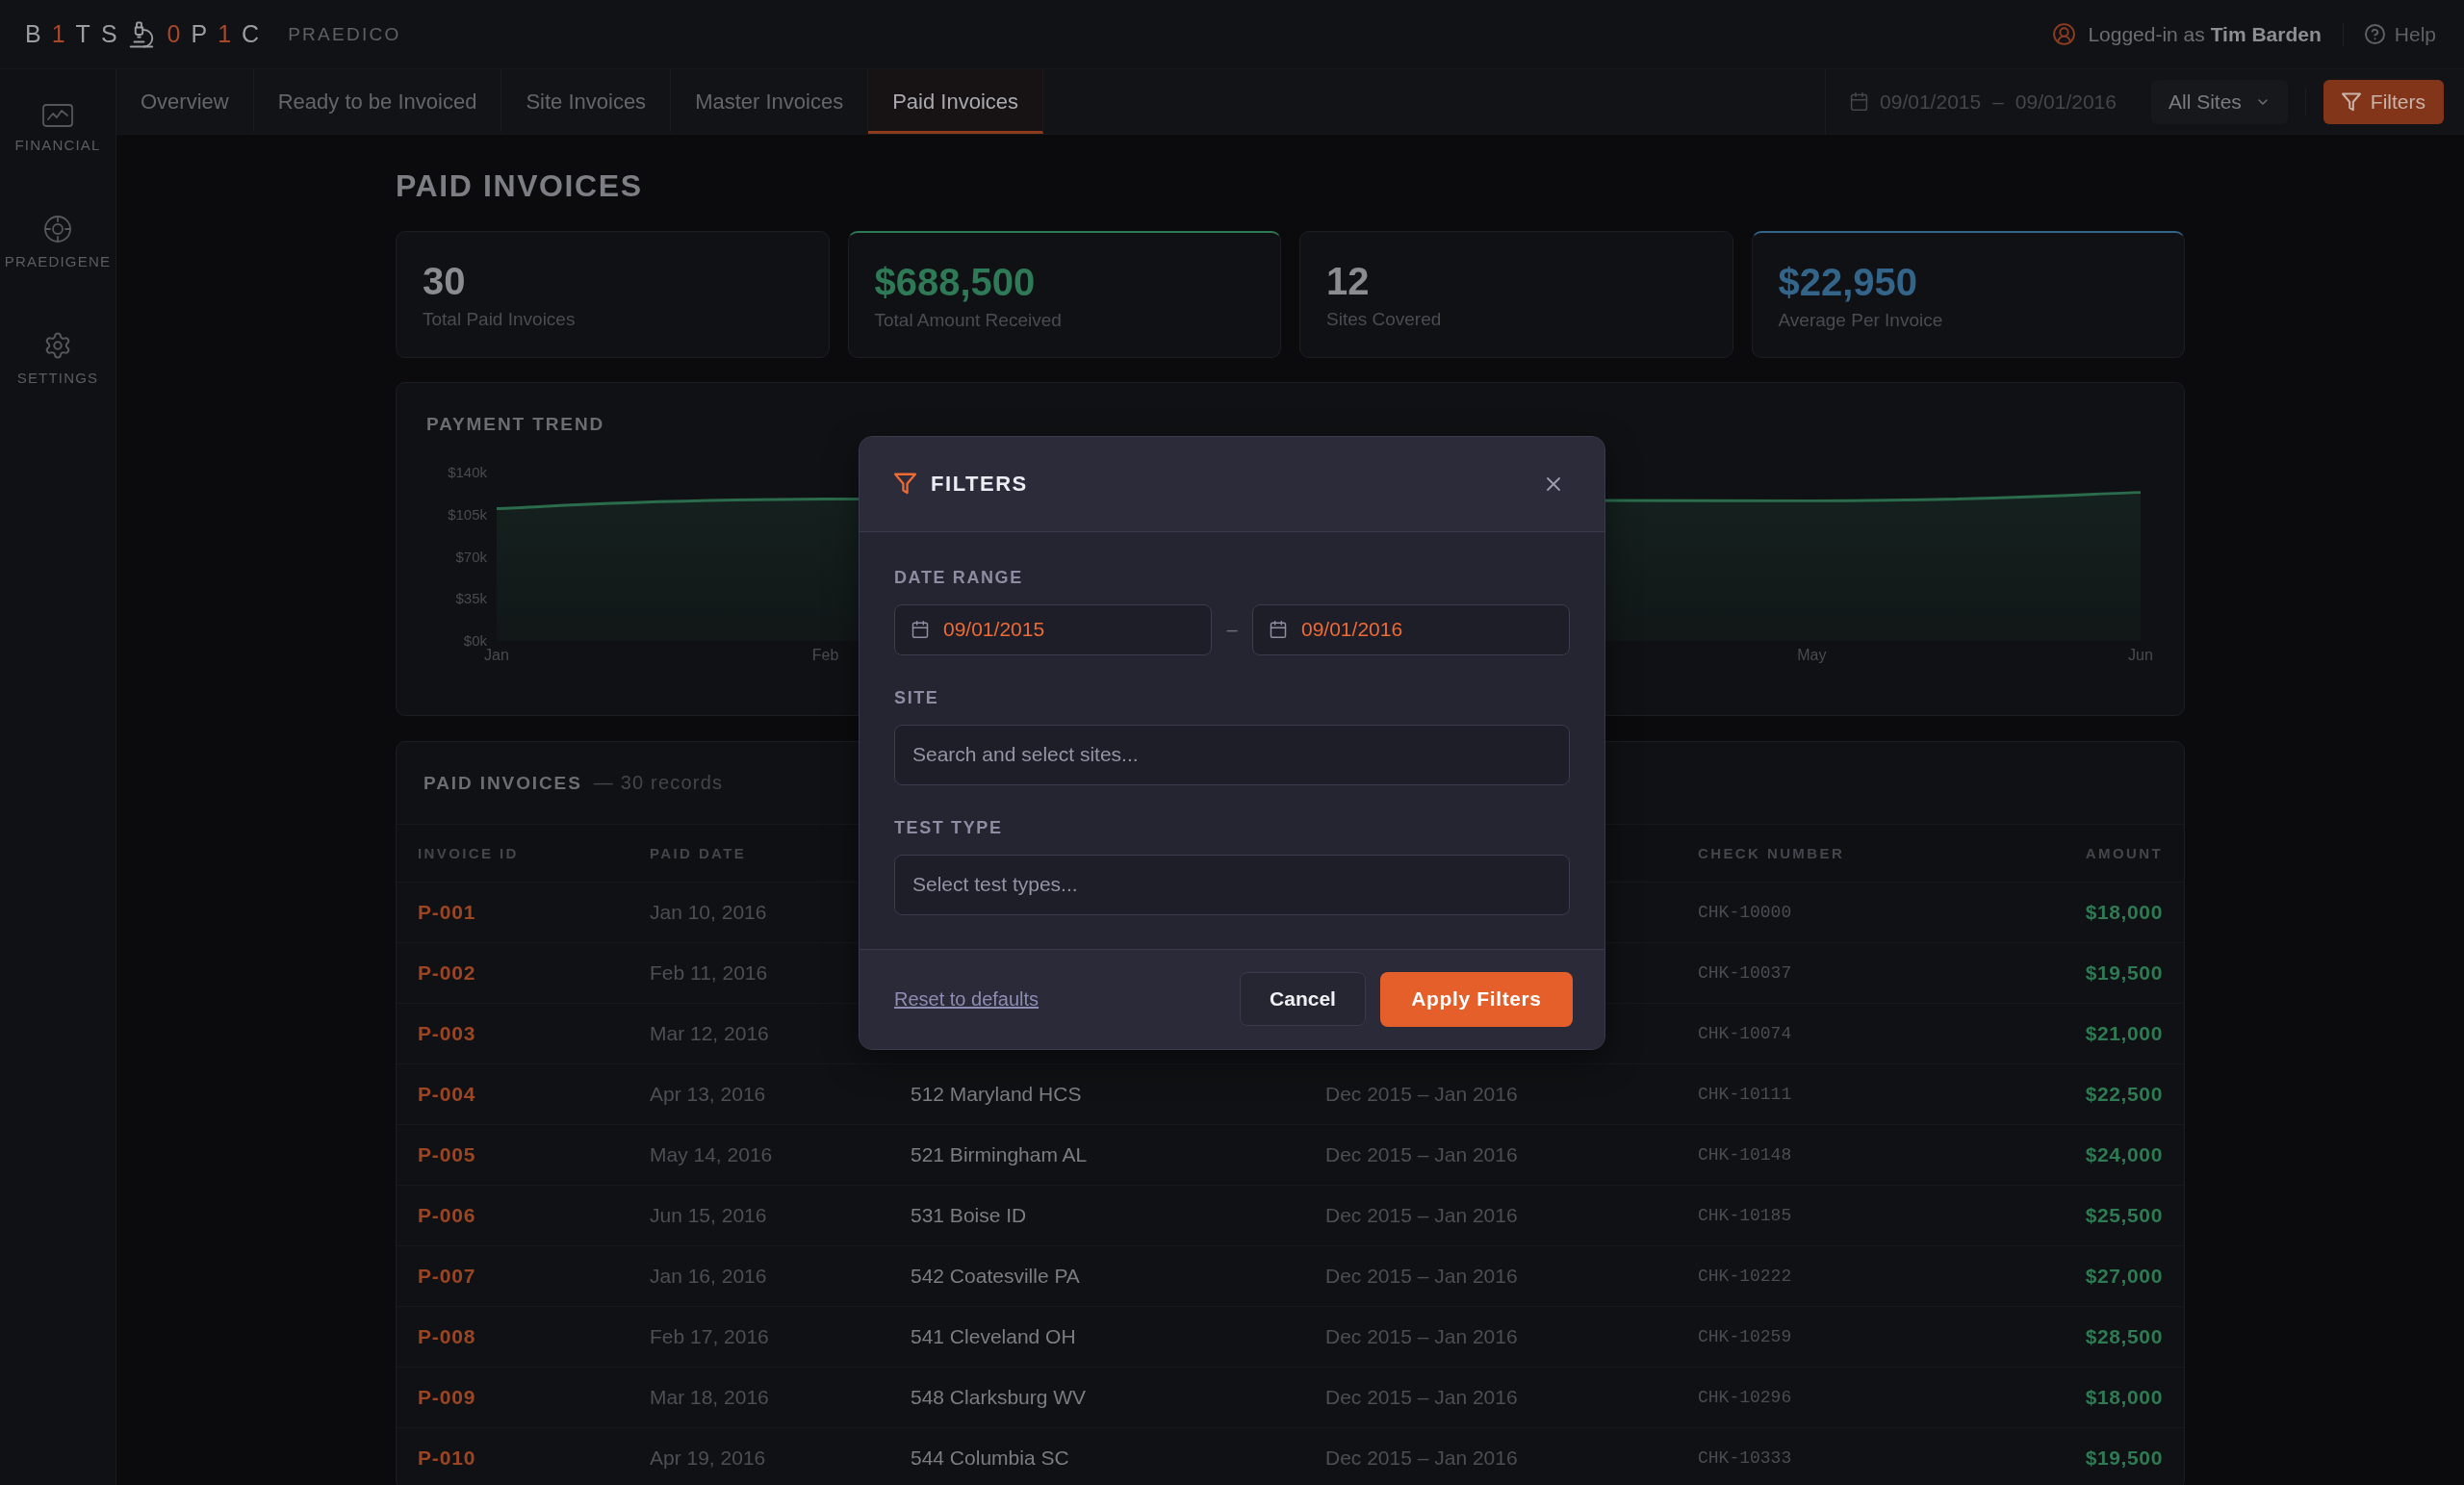 The image size is (2464, 1485). What do you see at coordinates (447, 1458) in the screenshot?
I see `invoice-id-link: P-010` at bounding box center [447, 1458].